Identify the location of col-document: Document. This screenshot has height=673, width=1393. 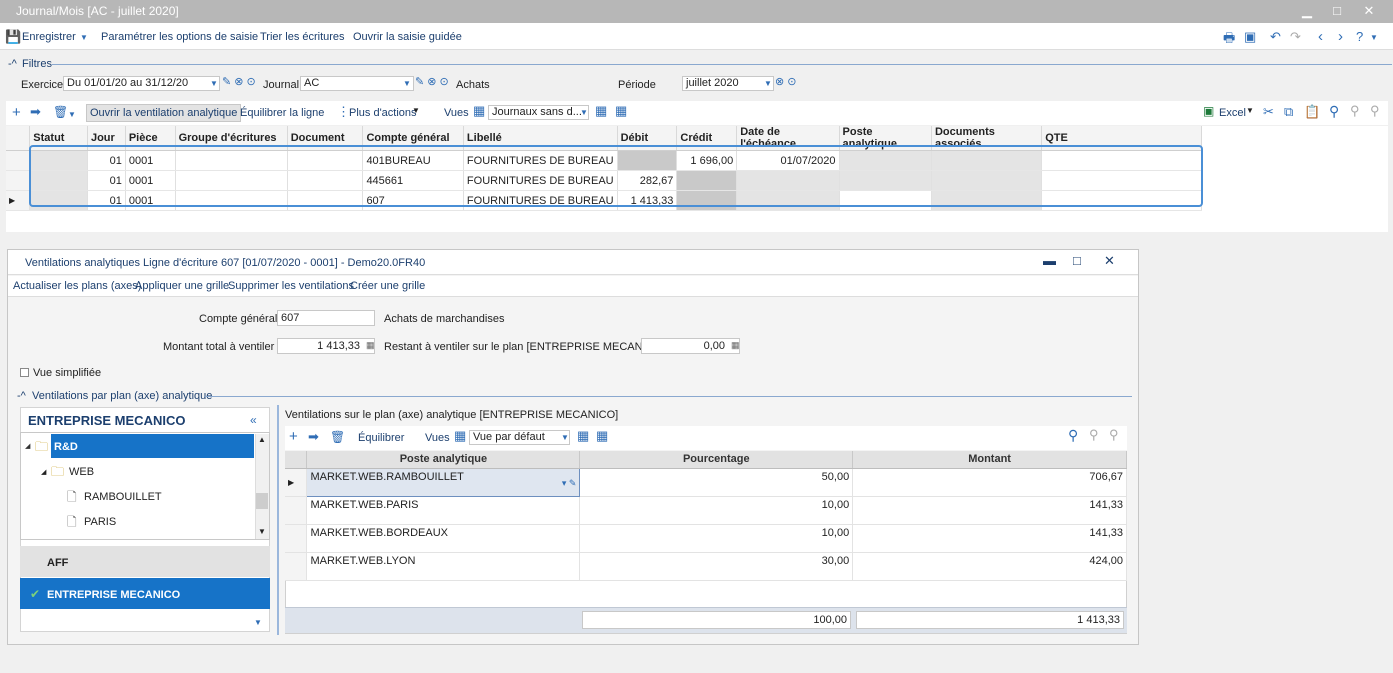
(325, 138).